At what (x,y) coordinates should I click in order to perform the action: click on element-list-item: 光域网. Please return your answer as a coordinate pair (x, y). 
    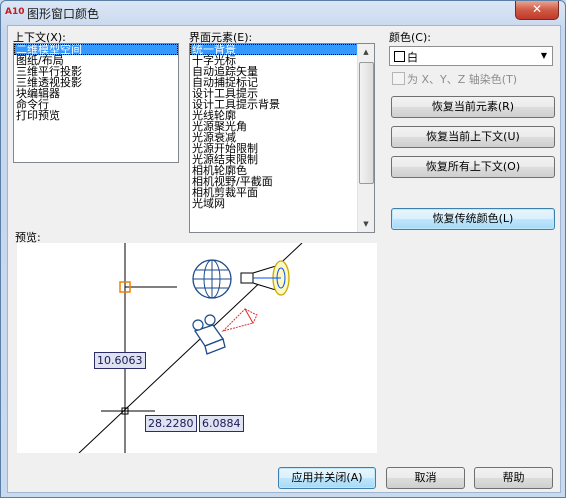
    Looking at the image, I should click on (282, 203).